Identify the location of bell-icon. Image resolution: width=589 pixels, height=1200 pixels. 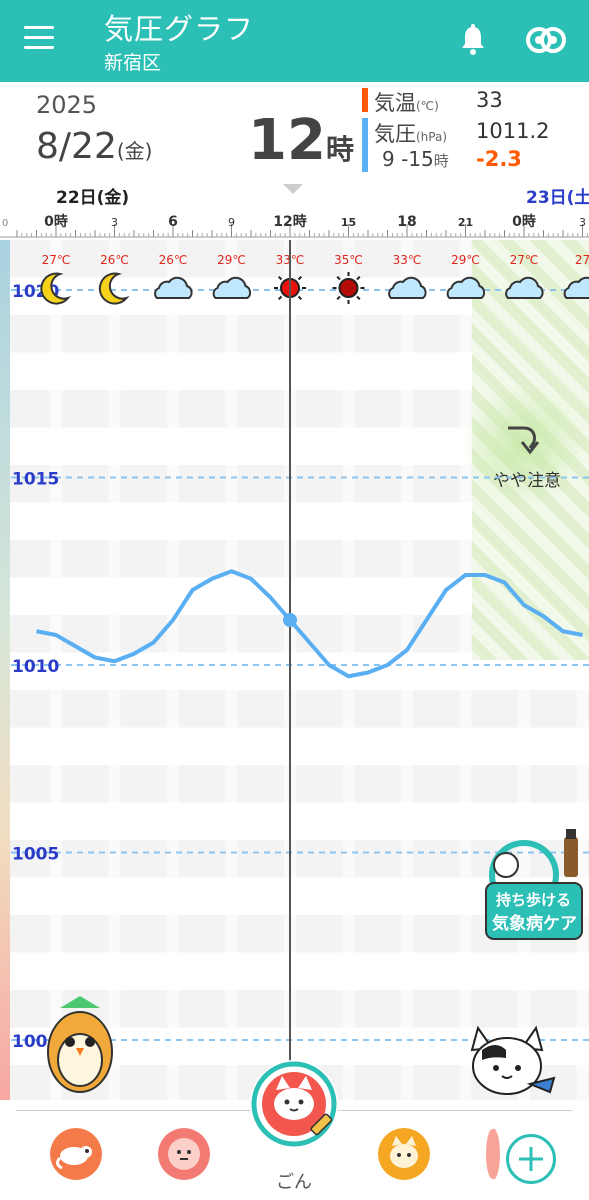
(473, 40).